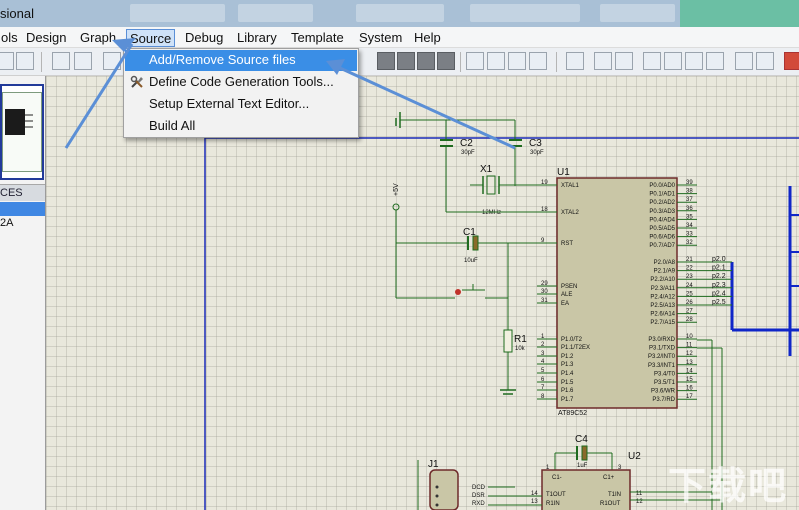  What do you see at coordinates (427, 38) in the screenshot?
I see `menu-help: Help` at bounding box center [427, 38].